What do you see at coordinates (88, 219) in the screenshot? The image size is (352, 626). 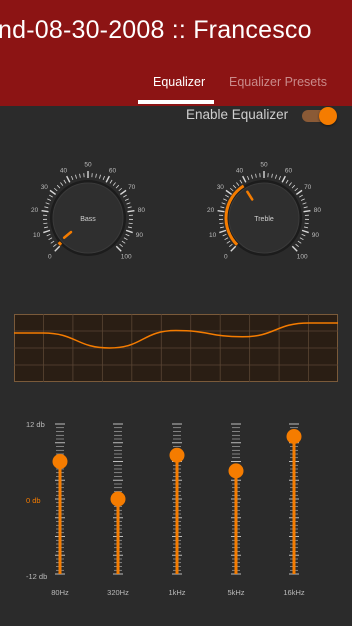 I see `bass-knob-label: Bass` at bounding box center [88, 219].